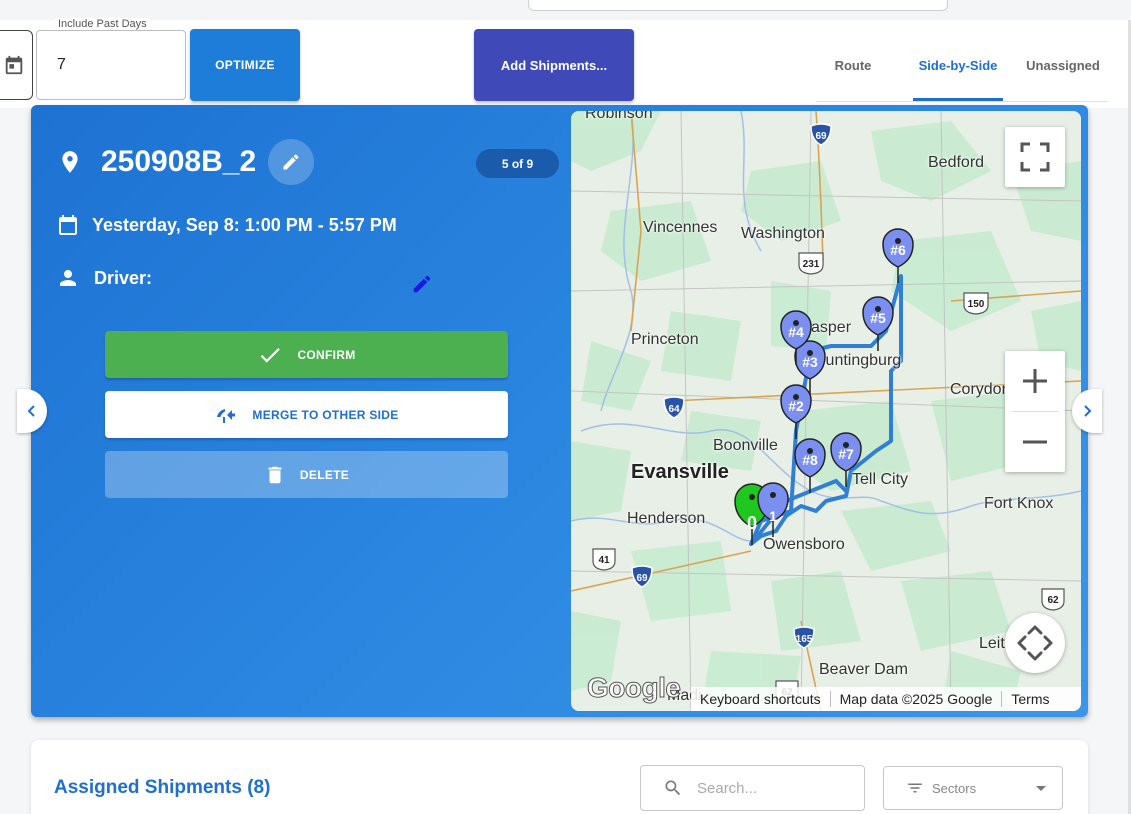 The height and width of the screenshot is (814, 1131). I want to click on shield-number: 150, so click(976, 304).